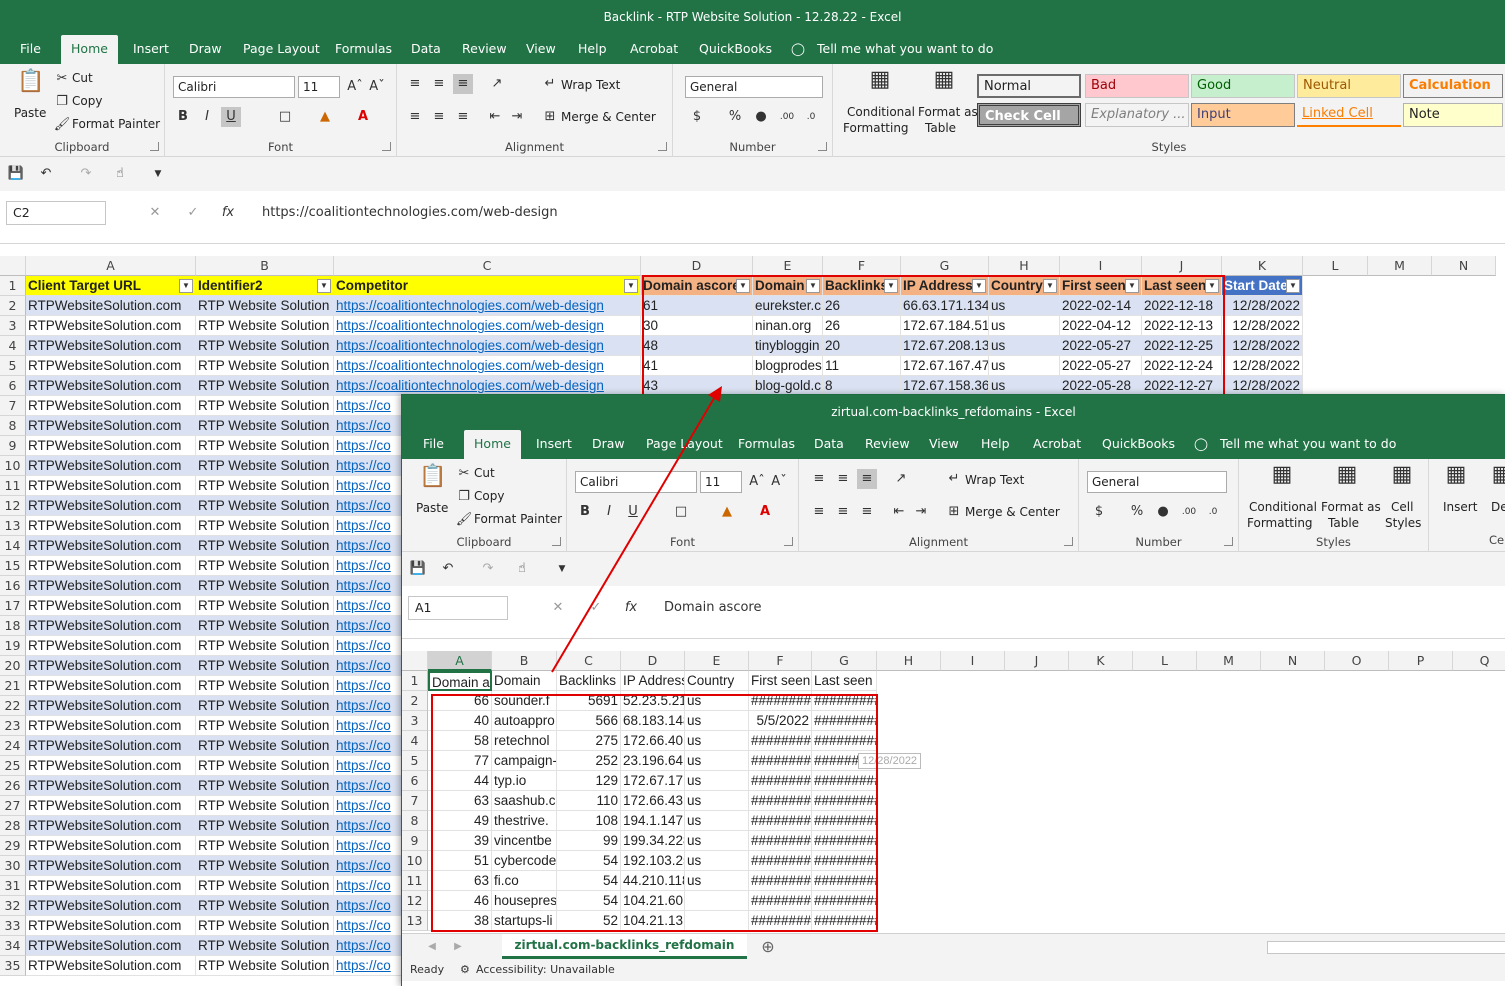 This screenshot has height=986, width=1505. Describe the element at coordinates (1453, 115) in the screenshot. I see `style-note: Note` at that location.